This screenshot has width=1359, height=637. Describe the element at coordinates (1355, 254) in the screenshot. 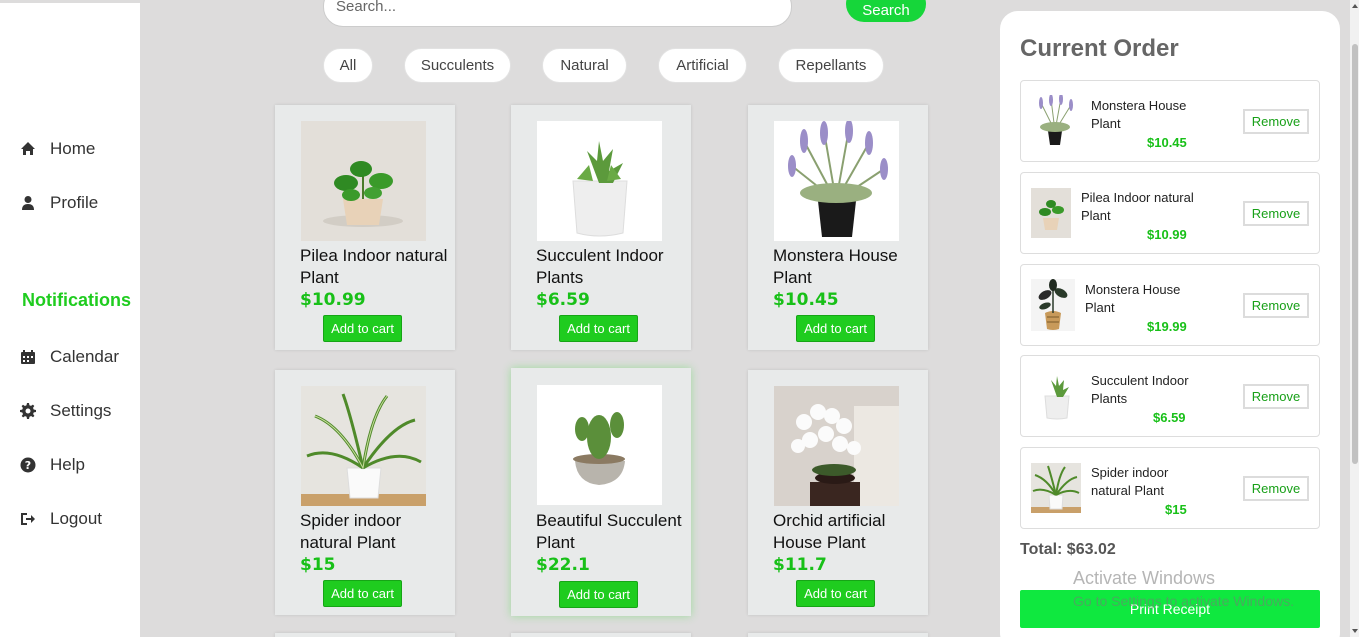

I see `scrollbar-thumb` at that location.